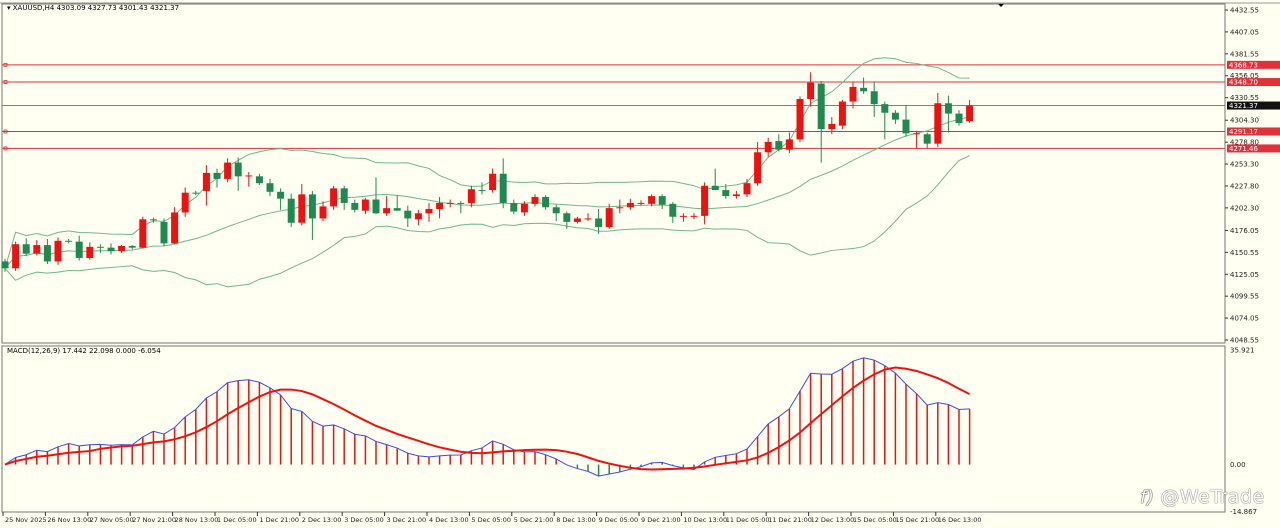  What do you see at coordinates (491, 520) in the screenshot?
I see `time-tick-label: 5 Dec 05:00` at bounding box center [491, 520].